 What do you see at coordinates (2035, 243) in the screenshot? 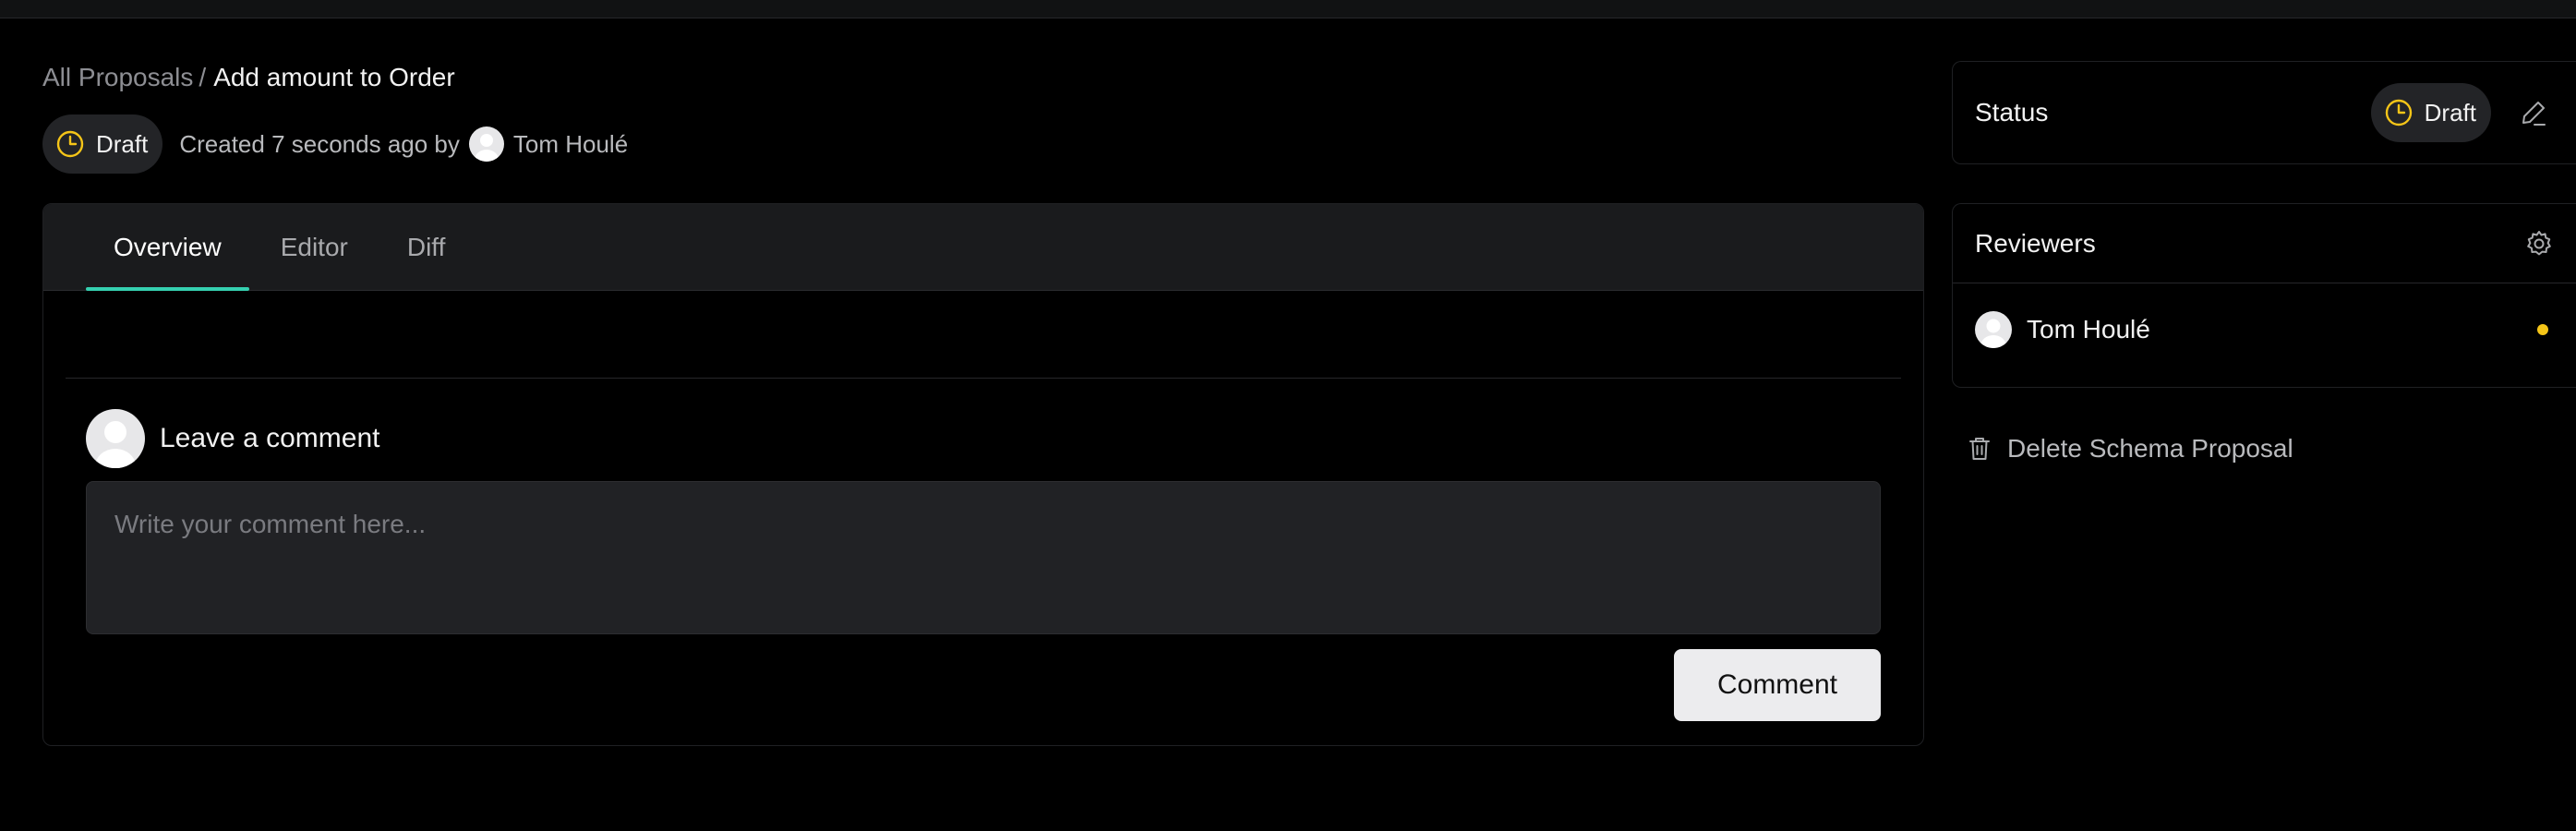
I see `reviewers-title: Reviewers` at bounding box center [2035, 243].